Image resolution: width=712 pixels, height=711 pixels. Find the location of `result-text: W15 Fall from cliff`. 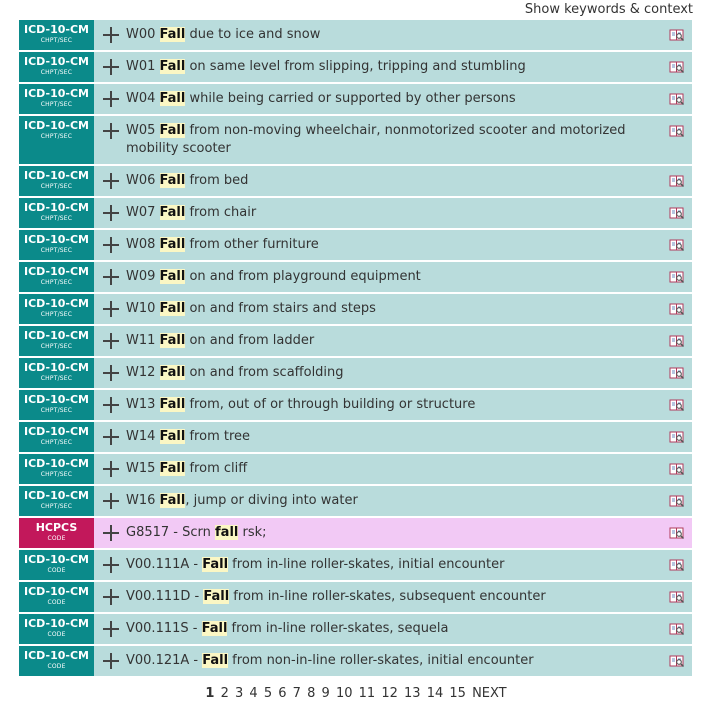

result-text: W15 Fall from cliff is located at coordinates (406, 469).